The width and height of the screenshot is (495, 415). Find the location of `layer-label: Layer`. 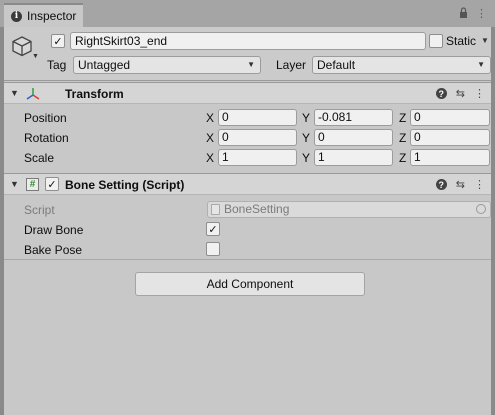

layer-label: Layer is located at coordinates (291, 65).